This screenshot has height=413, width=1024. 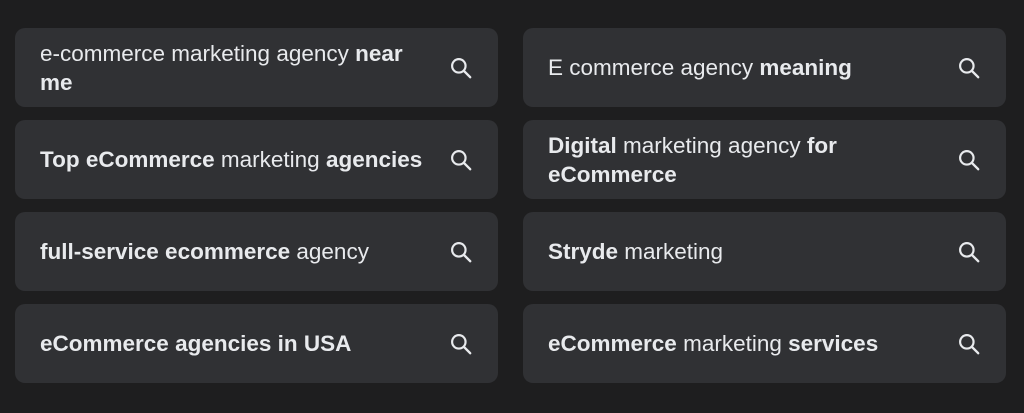 I want to click on related-search-chip: Digital marketing agency for eCommerce, so click(x=764, y=159).